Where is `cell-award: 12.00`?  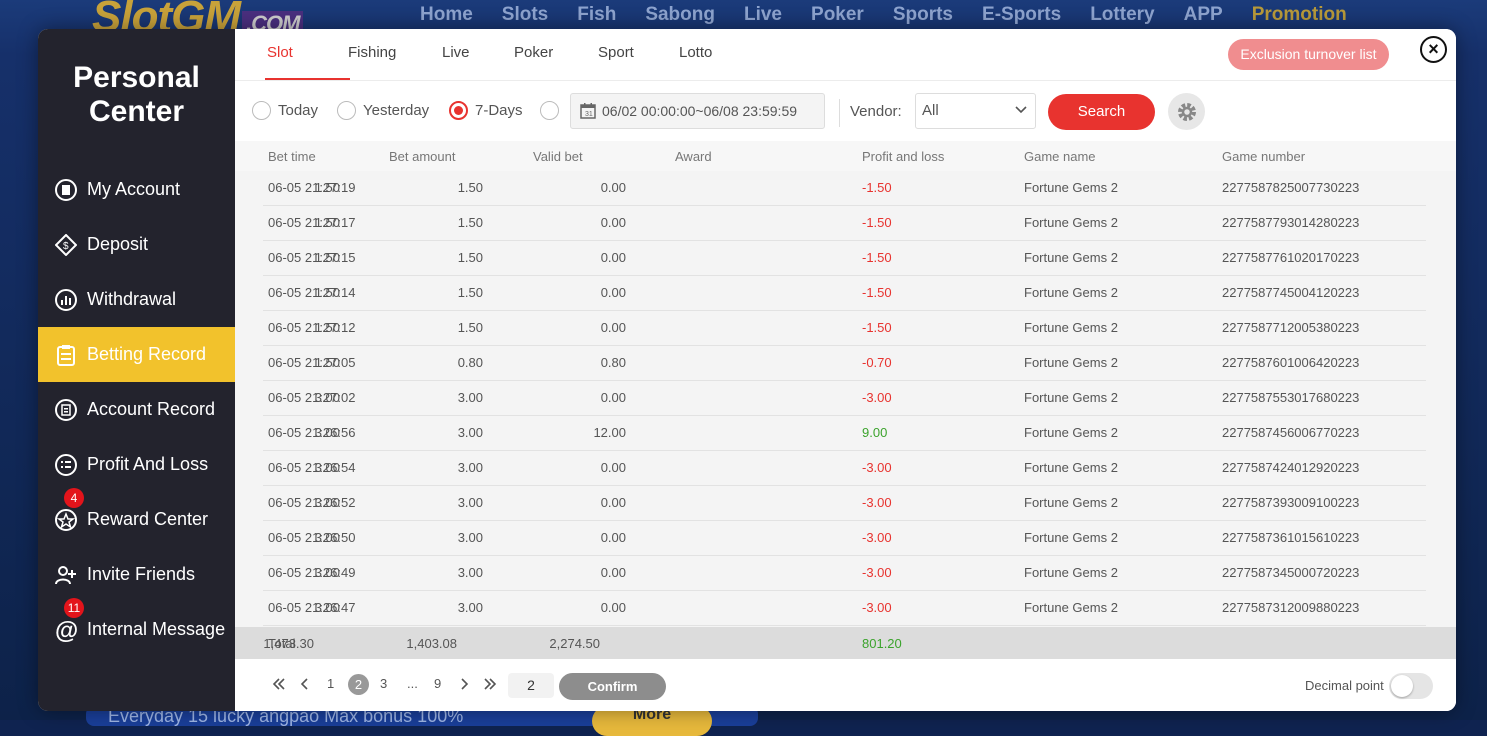
cell-award: 12.00 is located at coordinates (609, 432).